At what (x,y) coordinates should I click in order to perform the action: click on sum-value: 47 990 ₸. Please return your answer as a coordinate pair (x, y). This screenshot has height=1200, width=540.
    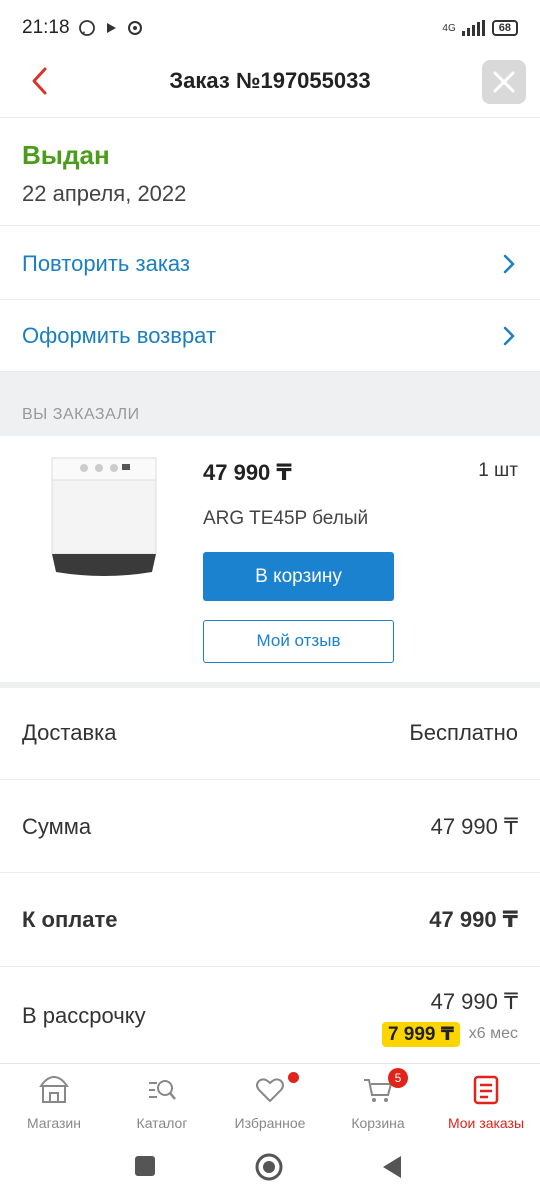
    Looking at the image, I should click on (474, 826).